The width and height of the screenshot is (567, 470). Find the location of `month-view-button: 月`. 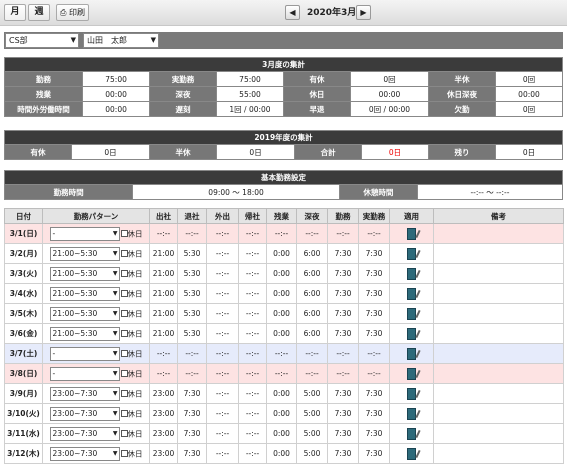

month-view-button: 月 is located at coordinates (15, 12).